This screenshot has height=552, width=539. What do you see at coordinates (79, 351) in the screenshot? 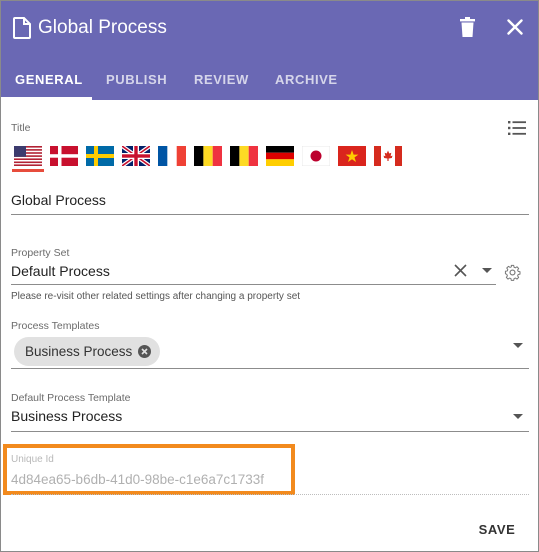
I see `chip-label: Business Process` at bounding box center [79, 351].